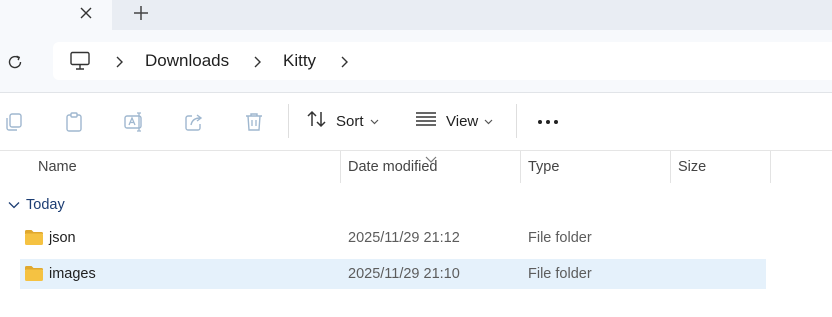  I want to click on file-row-images: images 2025/11/29 21:10 File folder, so click(393, 274).